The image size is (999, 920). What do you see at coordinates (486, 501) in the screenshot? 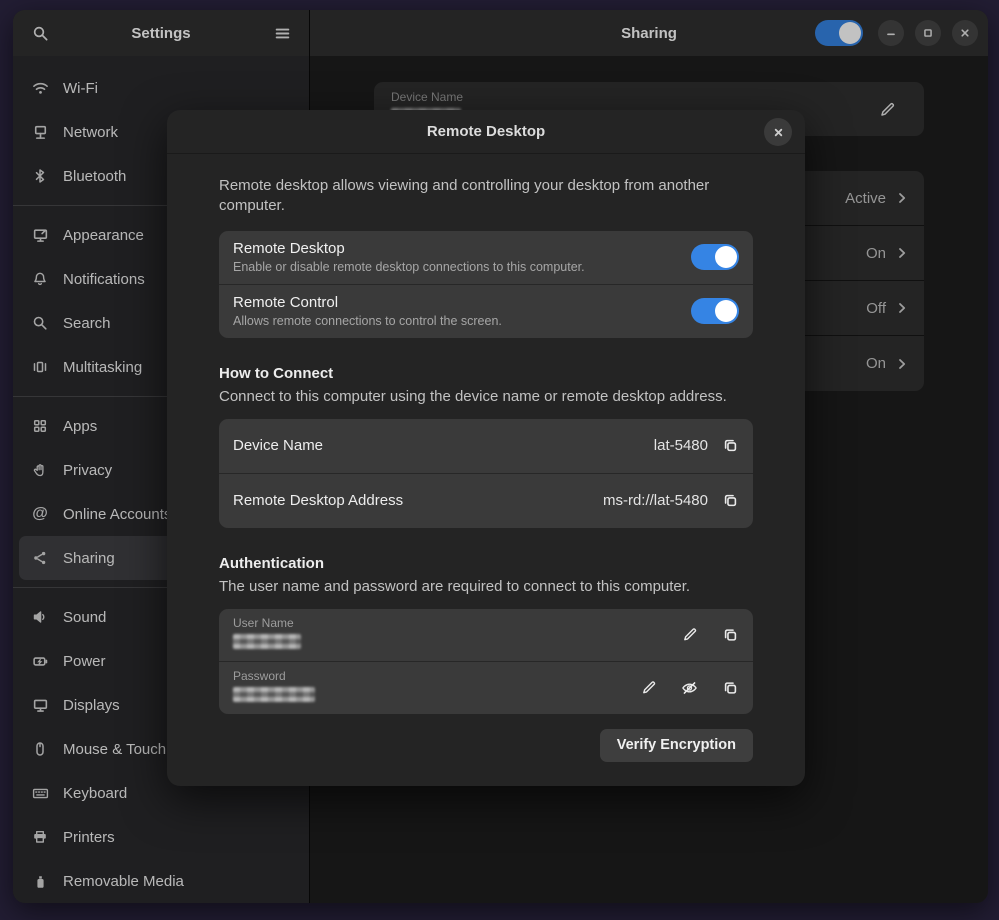
I see `remote-desktop-address-row: Remote Desktop Address ms-rd://lat-5480` at bounding box center [486, 501].